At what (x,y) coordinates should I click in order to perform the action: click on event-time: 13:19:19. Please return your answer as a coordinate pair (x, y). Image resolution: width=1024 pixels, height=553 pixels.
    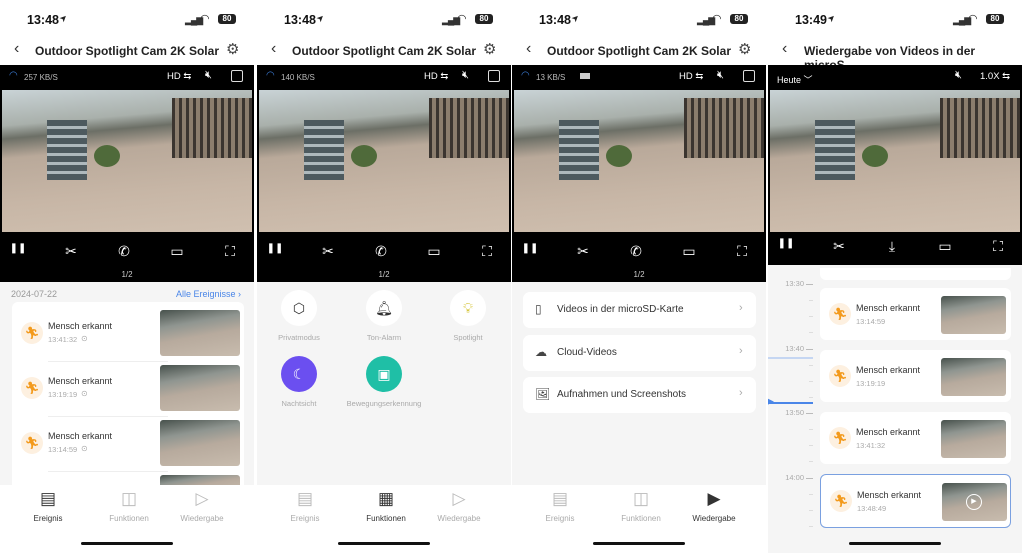
    Looking at the image, I should click on (871, 383).